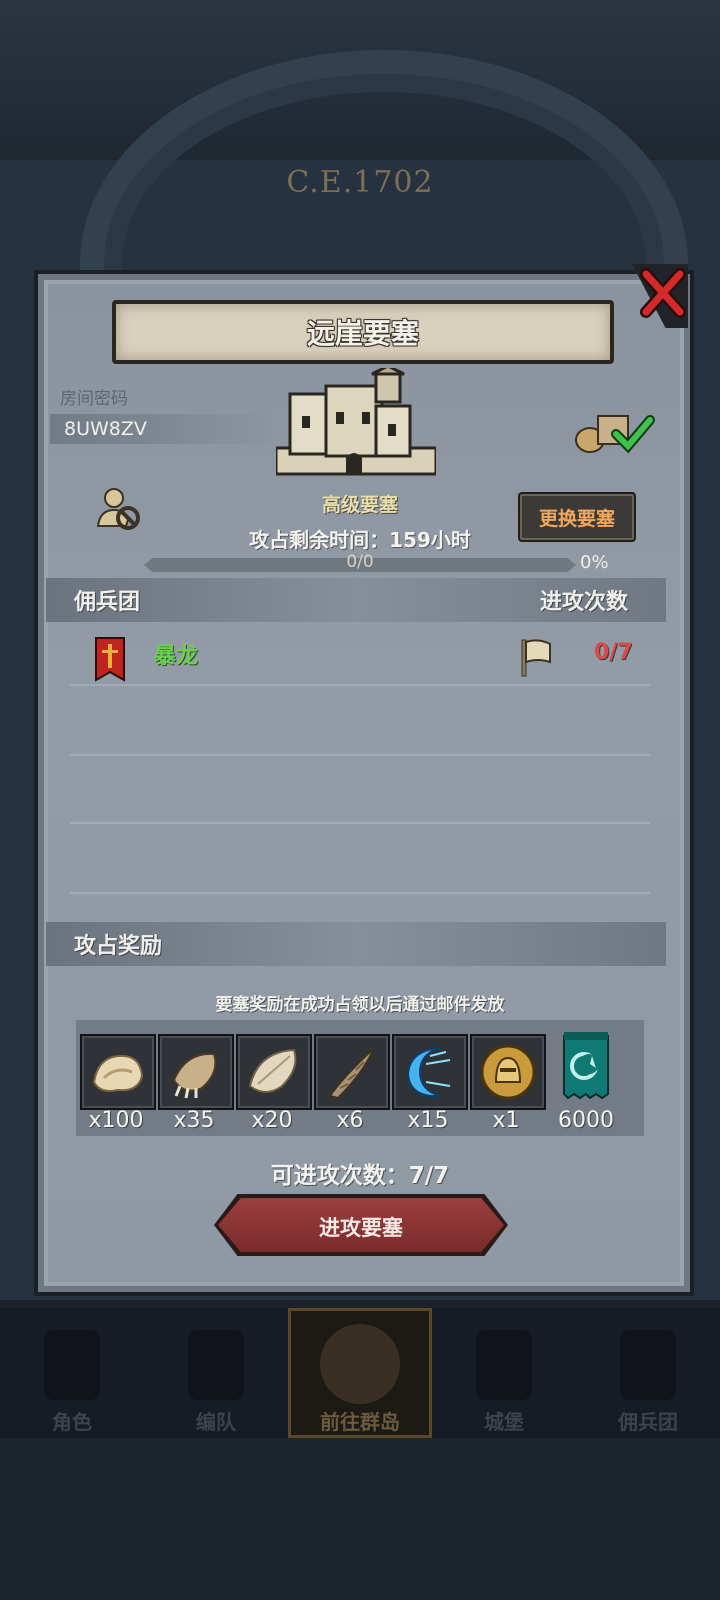 The image size is (720, 1600). I want to click on section-attacks-title: 进攻次数, so click(584, 602).